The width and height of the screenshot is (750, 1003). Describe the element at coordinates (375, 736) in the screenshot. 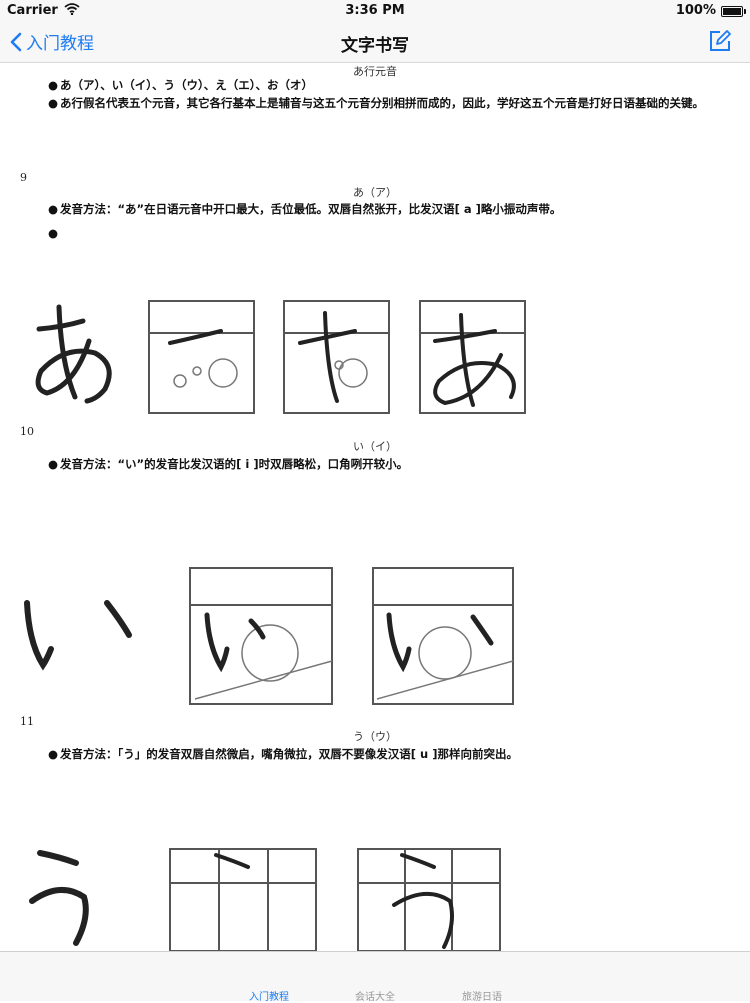

I see `kana-heading: う（ウ）` at that location.